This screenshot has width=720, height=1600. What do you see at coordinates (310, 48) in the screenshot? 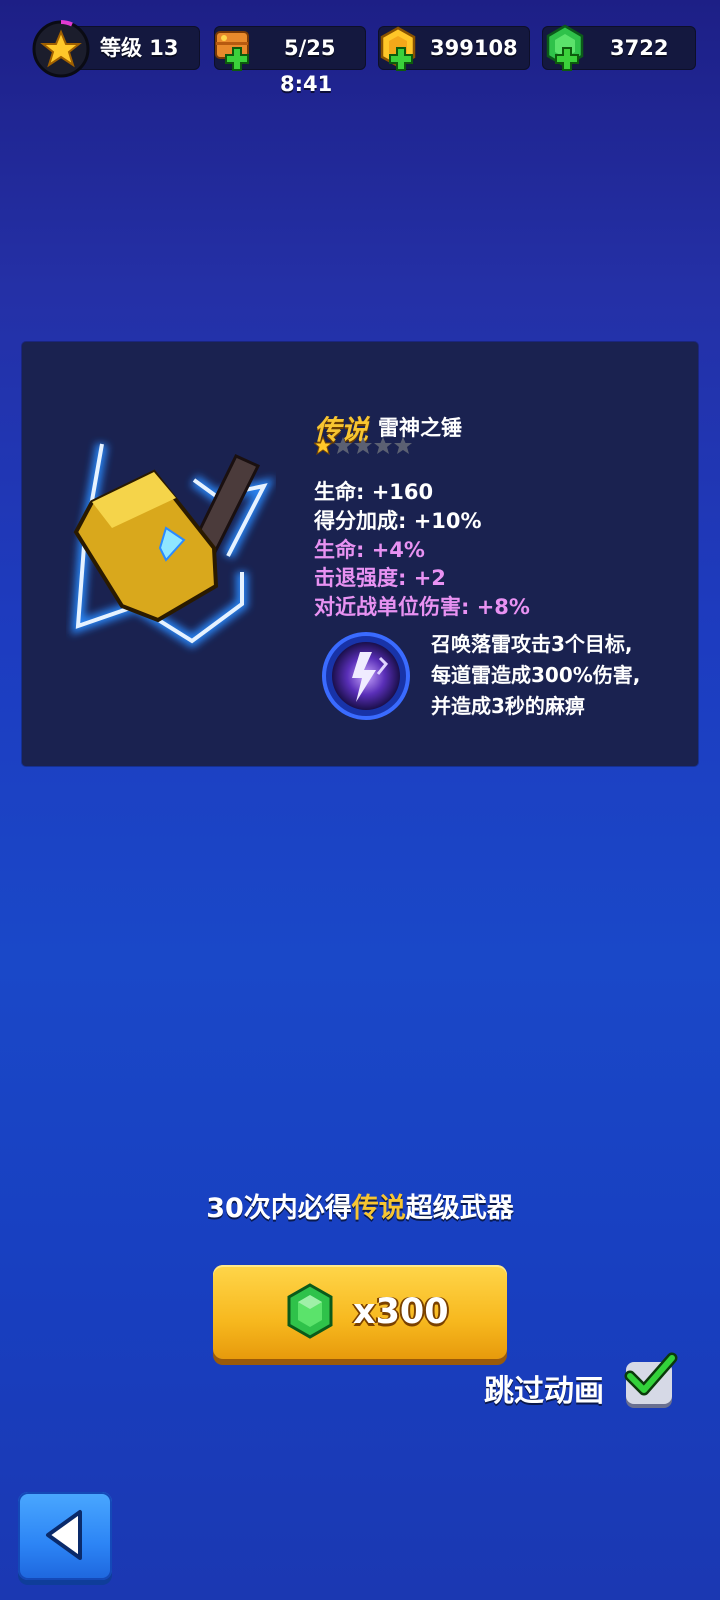
I see `energy-count: 5/25` at bounding box center [310, 48].